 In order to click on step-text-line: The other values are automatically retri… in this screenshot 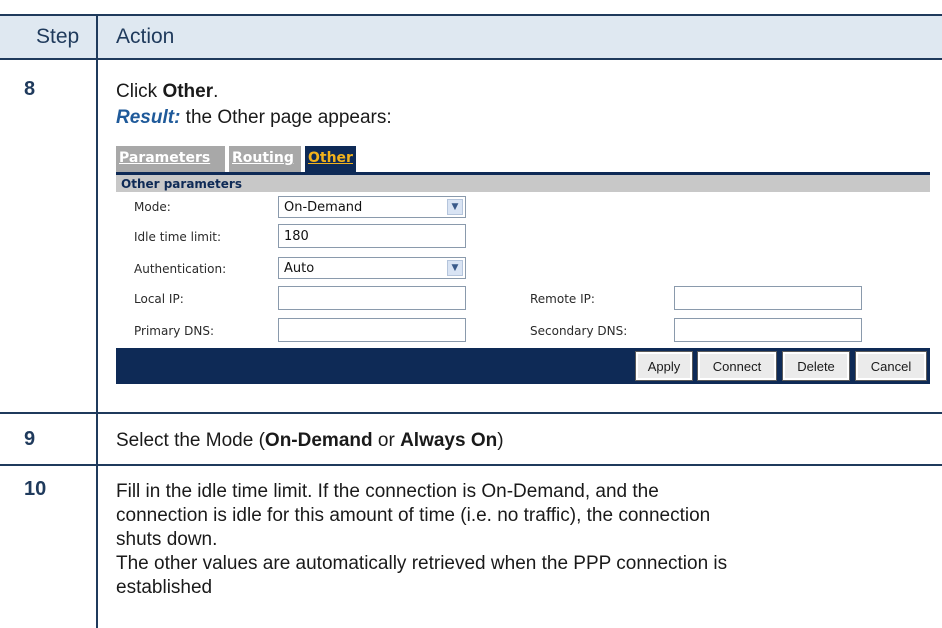, I will do `click(422, 563)`.